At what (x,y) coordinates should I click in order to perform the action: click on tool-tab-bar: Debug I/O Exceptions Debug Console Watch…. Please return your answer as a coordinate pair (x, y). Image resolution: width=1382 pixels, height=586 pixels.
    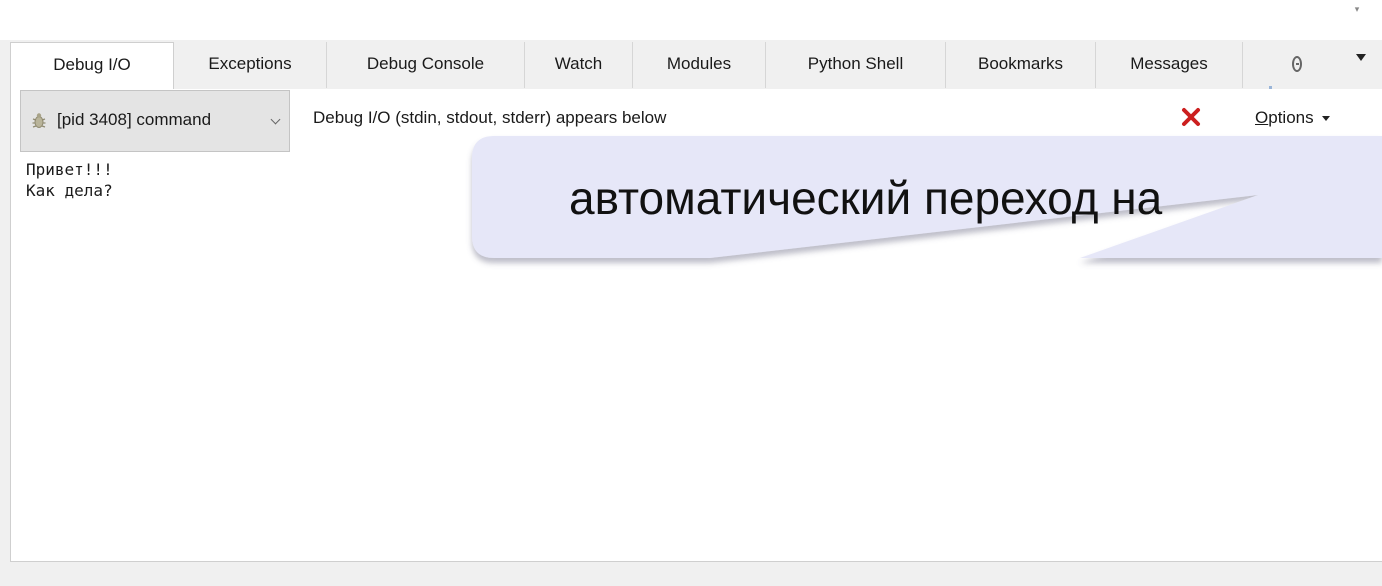
    Looking at the image, I should click on (696, 73).